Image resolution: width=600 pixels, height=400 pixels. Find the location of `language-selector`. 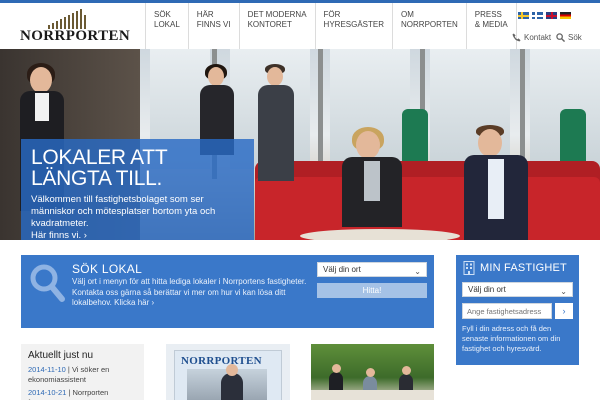

language-selector is located at coordinates (544, 15).